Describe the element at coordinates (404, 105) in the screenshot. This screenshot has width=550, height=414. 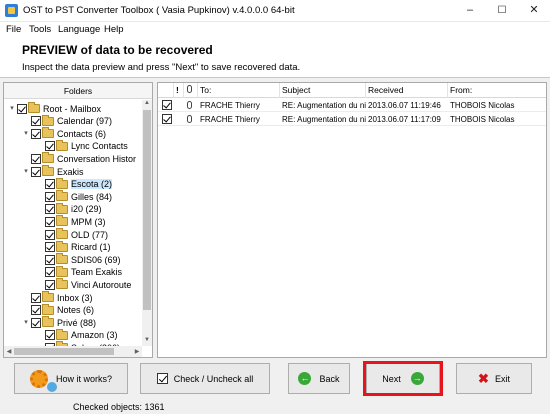
I see `cell-received: 2013.06.07 11:19:46` at that location.